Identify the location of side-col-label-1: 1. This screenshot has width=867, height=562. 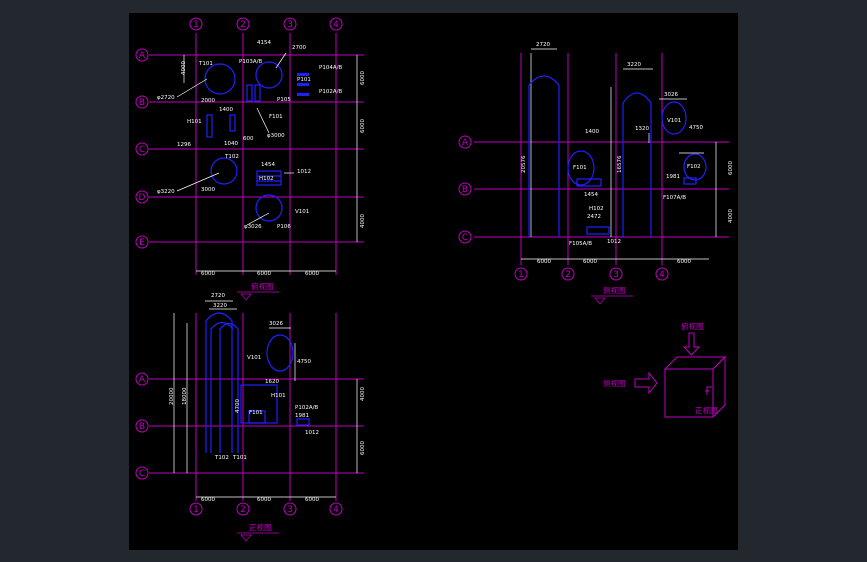
(521, 275).